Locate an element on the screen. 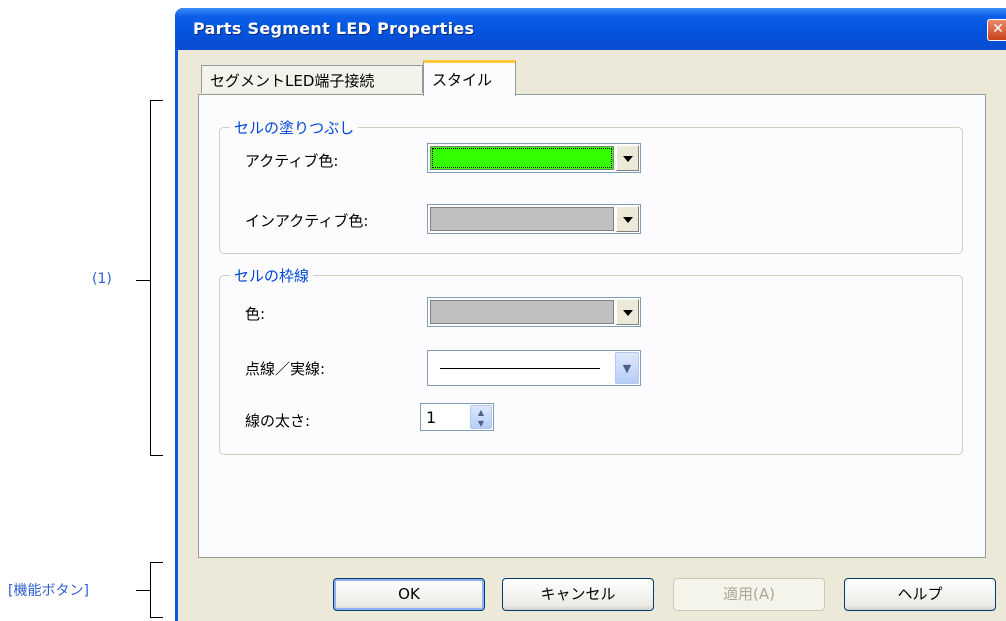  chevron-down-icon: ▼ is located at coordinates (627, 368).